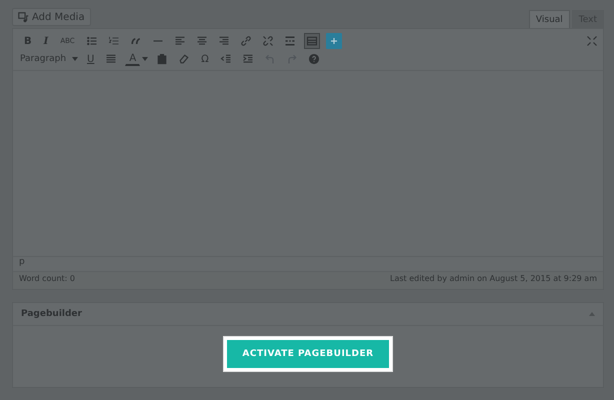 This screenshot has height=400, width=614. I want to click on format-button: U, so click(91, 59).